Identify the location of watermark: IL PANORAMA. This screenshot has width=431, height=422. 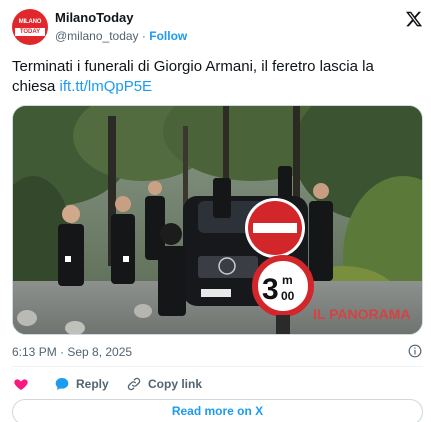
(361, 314).